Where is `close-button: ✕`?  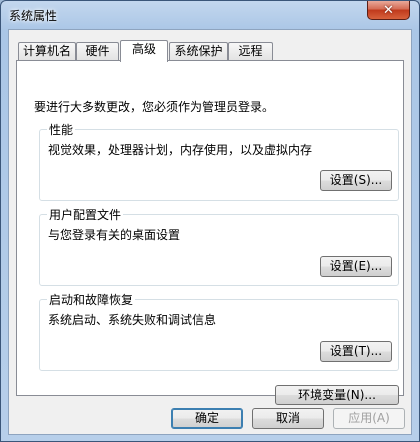 close-button: ✕ is located at coordinates (388, 10).